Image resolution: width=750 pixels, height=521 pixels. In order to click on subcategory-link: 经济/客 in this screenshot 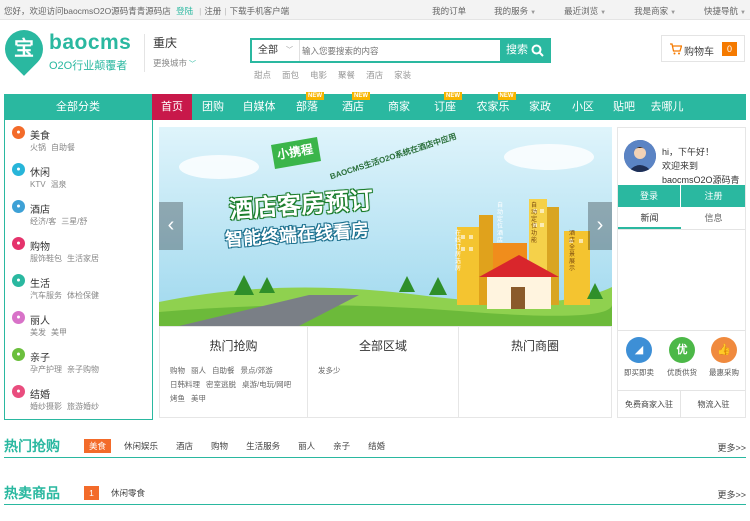, I will do `click(43, 221)`.